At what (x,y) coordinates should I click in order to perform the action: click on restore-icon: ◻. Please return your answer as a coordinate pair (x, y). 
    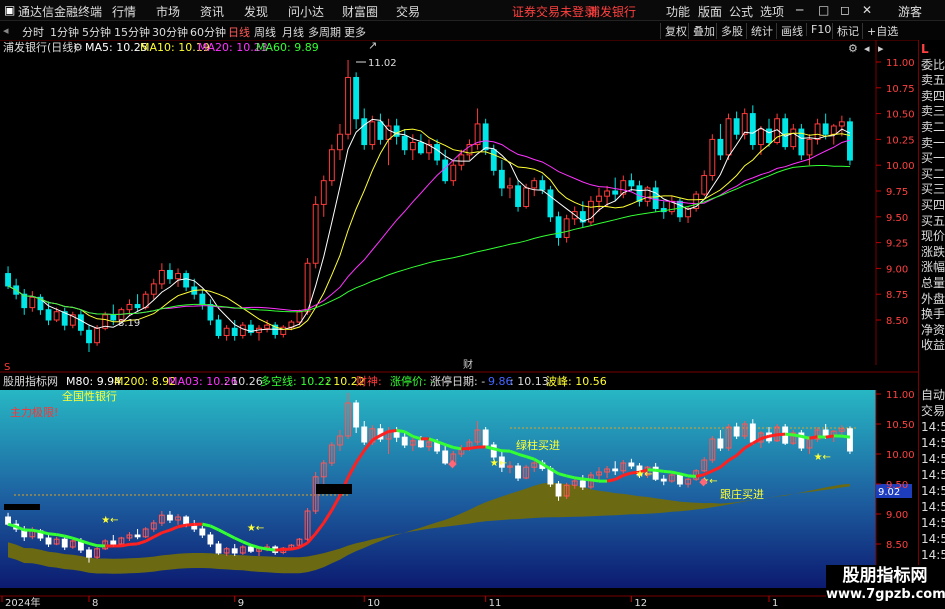
    Looking at the image, I should click on (845, 10).